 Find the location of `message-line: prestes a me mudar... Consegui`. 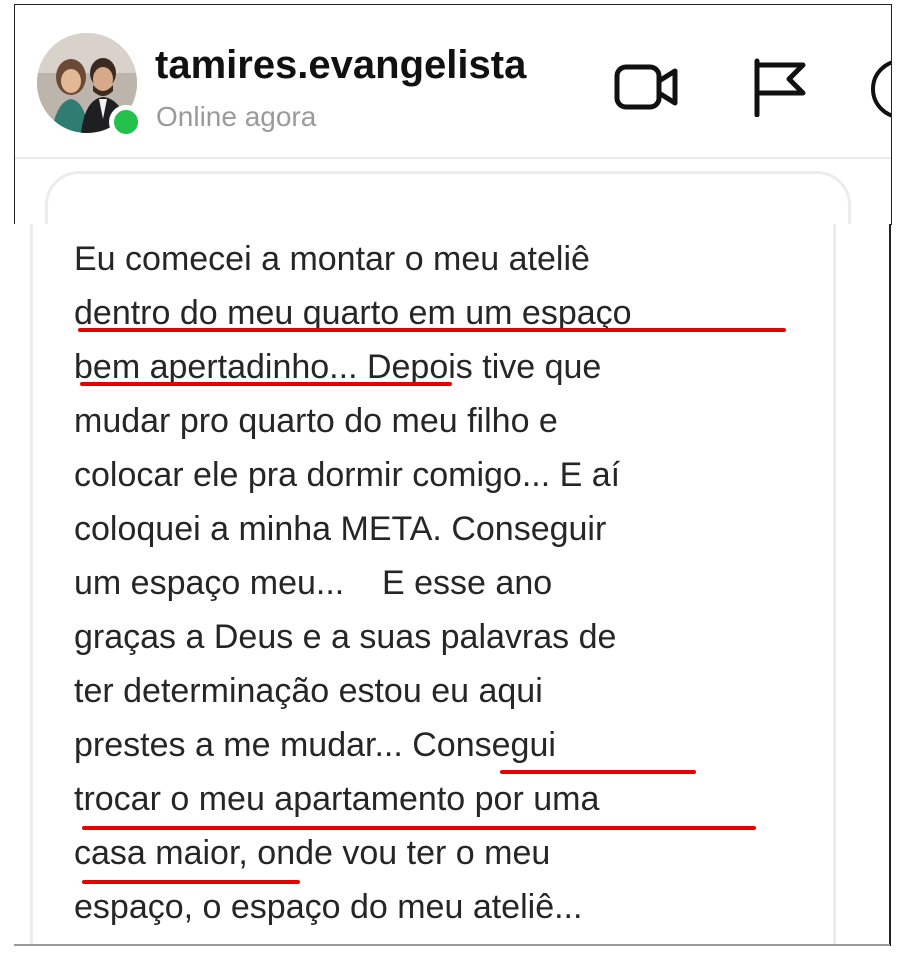

message-line: prestes a me mudar... Consegui is located at coordinates (315, 745).